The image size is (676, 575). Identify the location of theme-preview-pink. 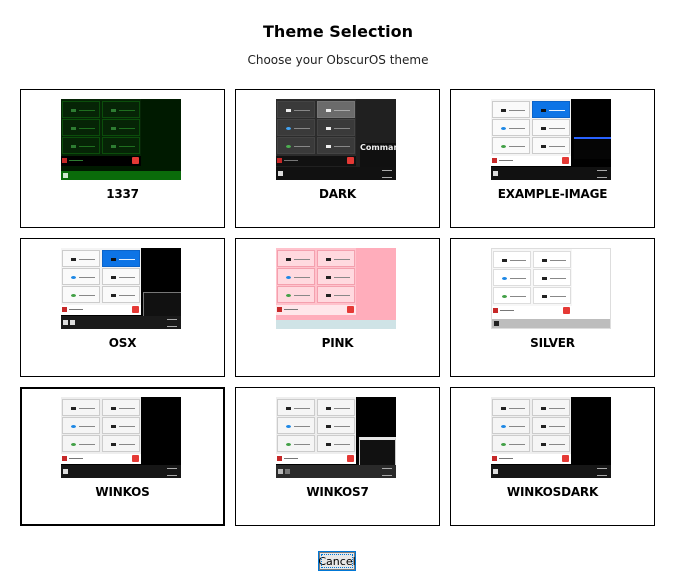
(336, 288).